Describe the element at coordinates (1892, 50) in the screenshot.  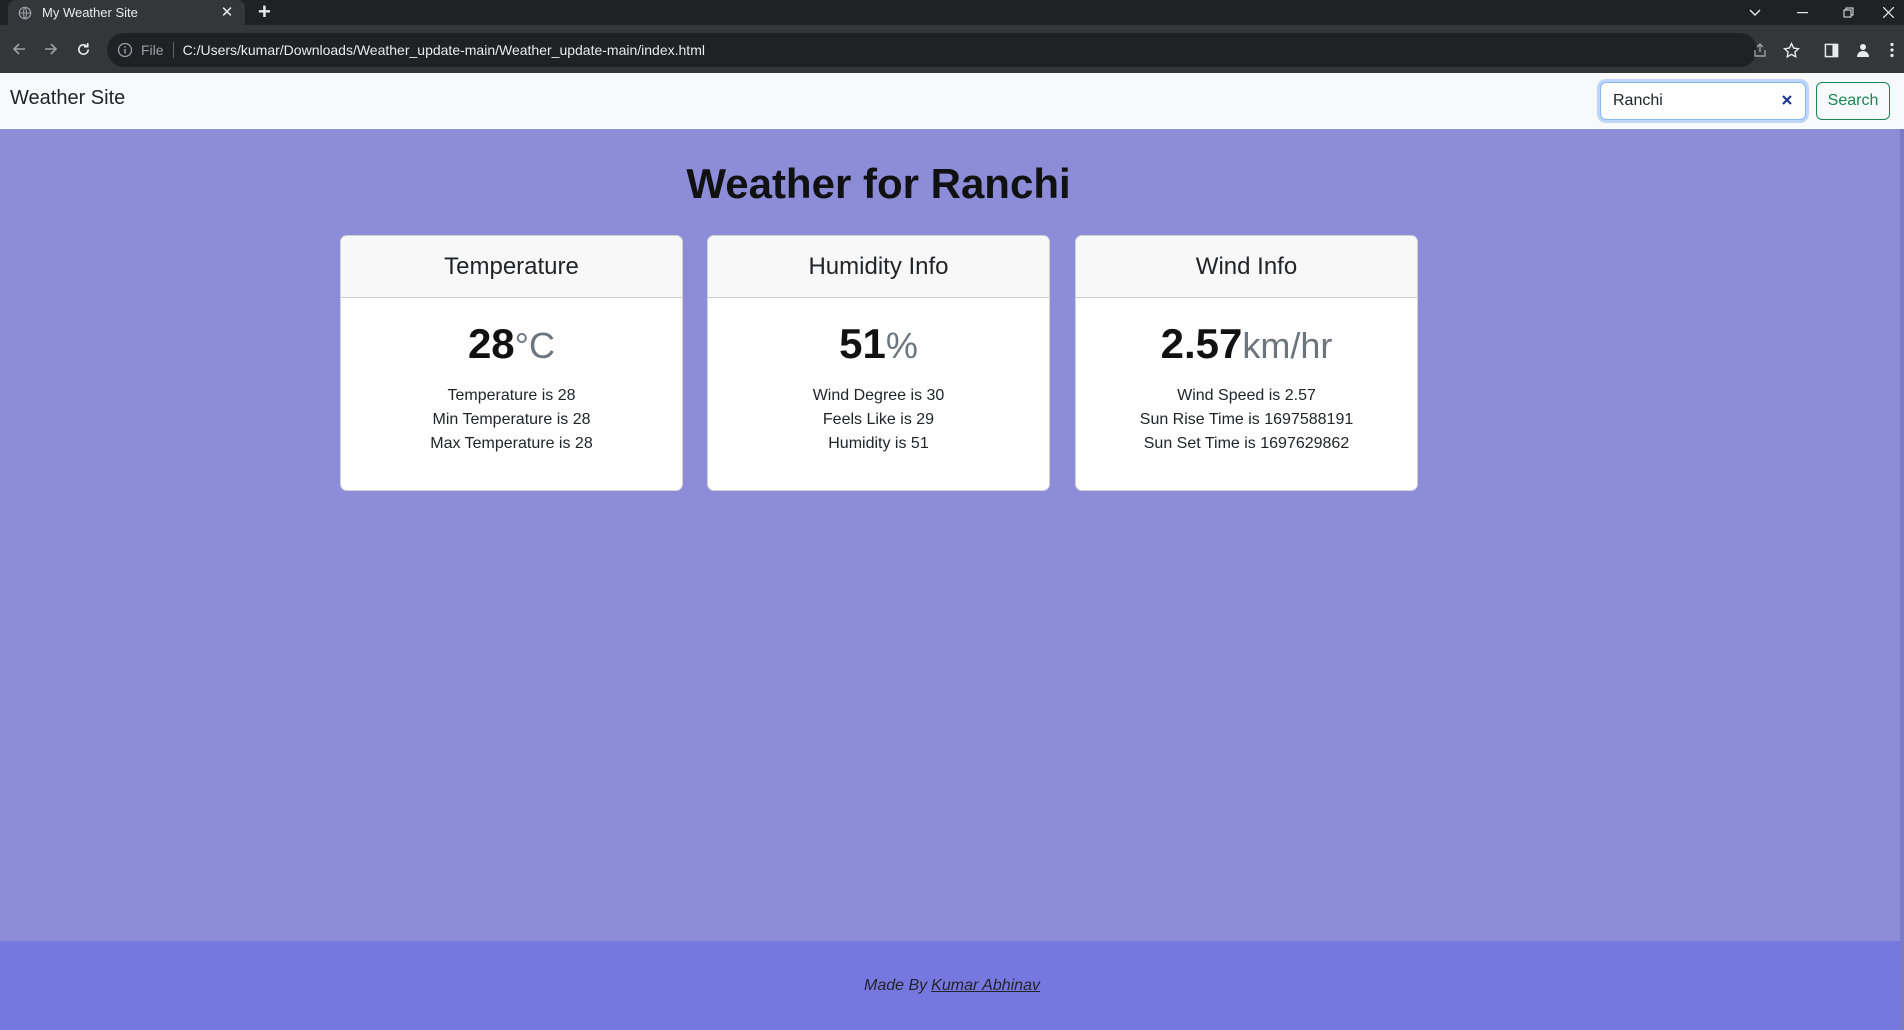
I see `kebab-menu-icon` at that location.